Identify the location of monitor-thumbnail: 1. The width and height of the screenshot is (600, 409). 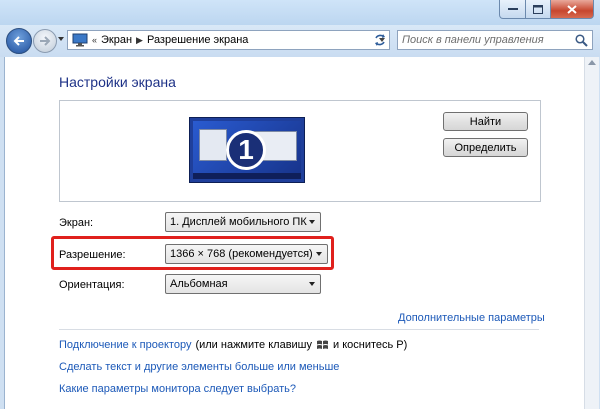
(247, 150).